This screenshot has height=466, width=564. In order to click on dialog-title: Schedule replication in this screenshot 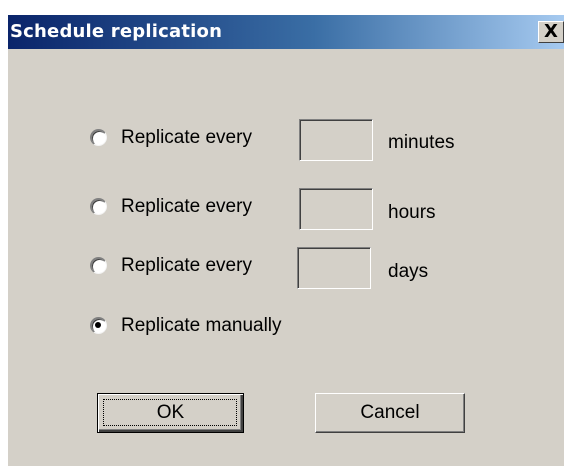, I will do `click(116, 31)`.